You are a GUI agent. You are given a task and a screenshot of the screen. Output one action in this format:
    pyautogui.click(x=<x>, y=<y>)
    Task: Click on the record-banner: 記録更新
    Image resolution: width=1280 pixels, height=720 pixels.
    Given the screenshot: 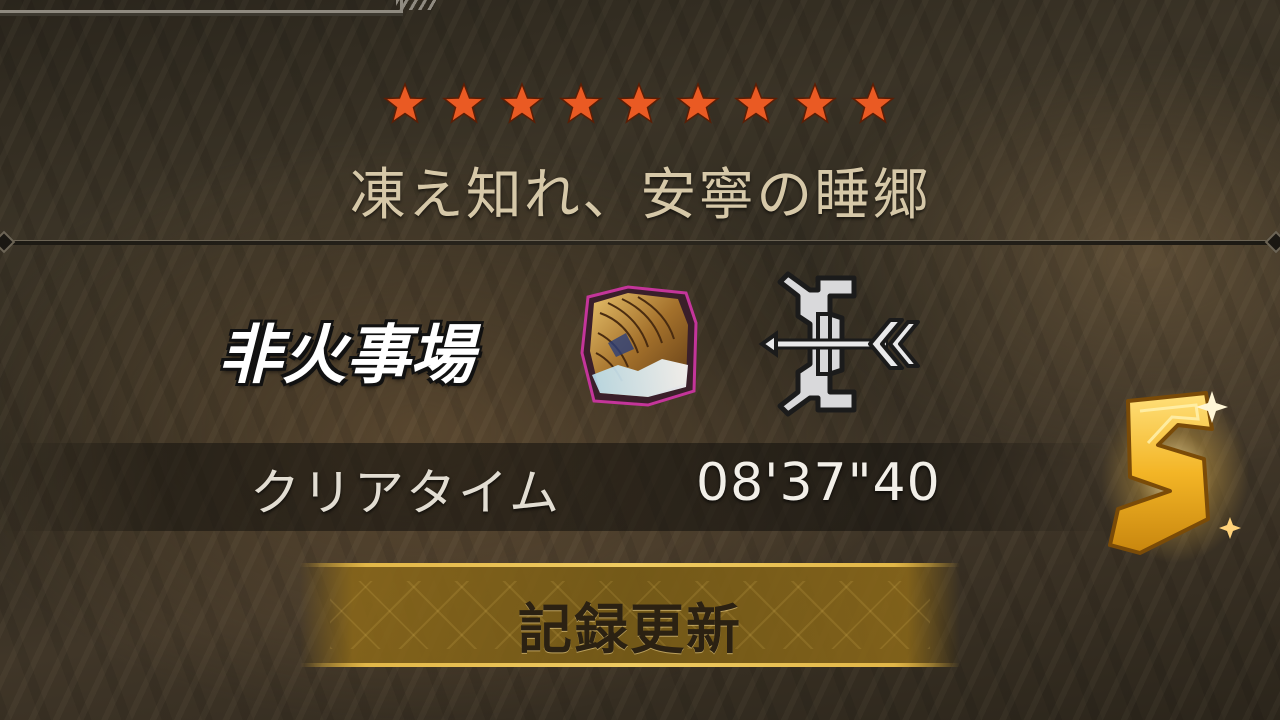 What is the action you would take?
    pyautogui.click(x=630, y=615)
    